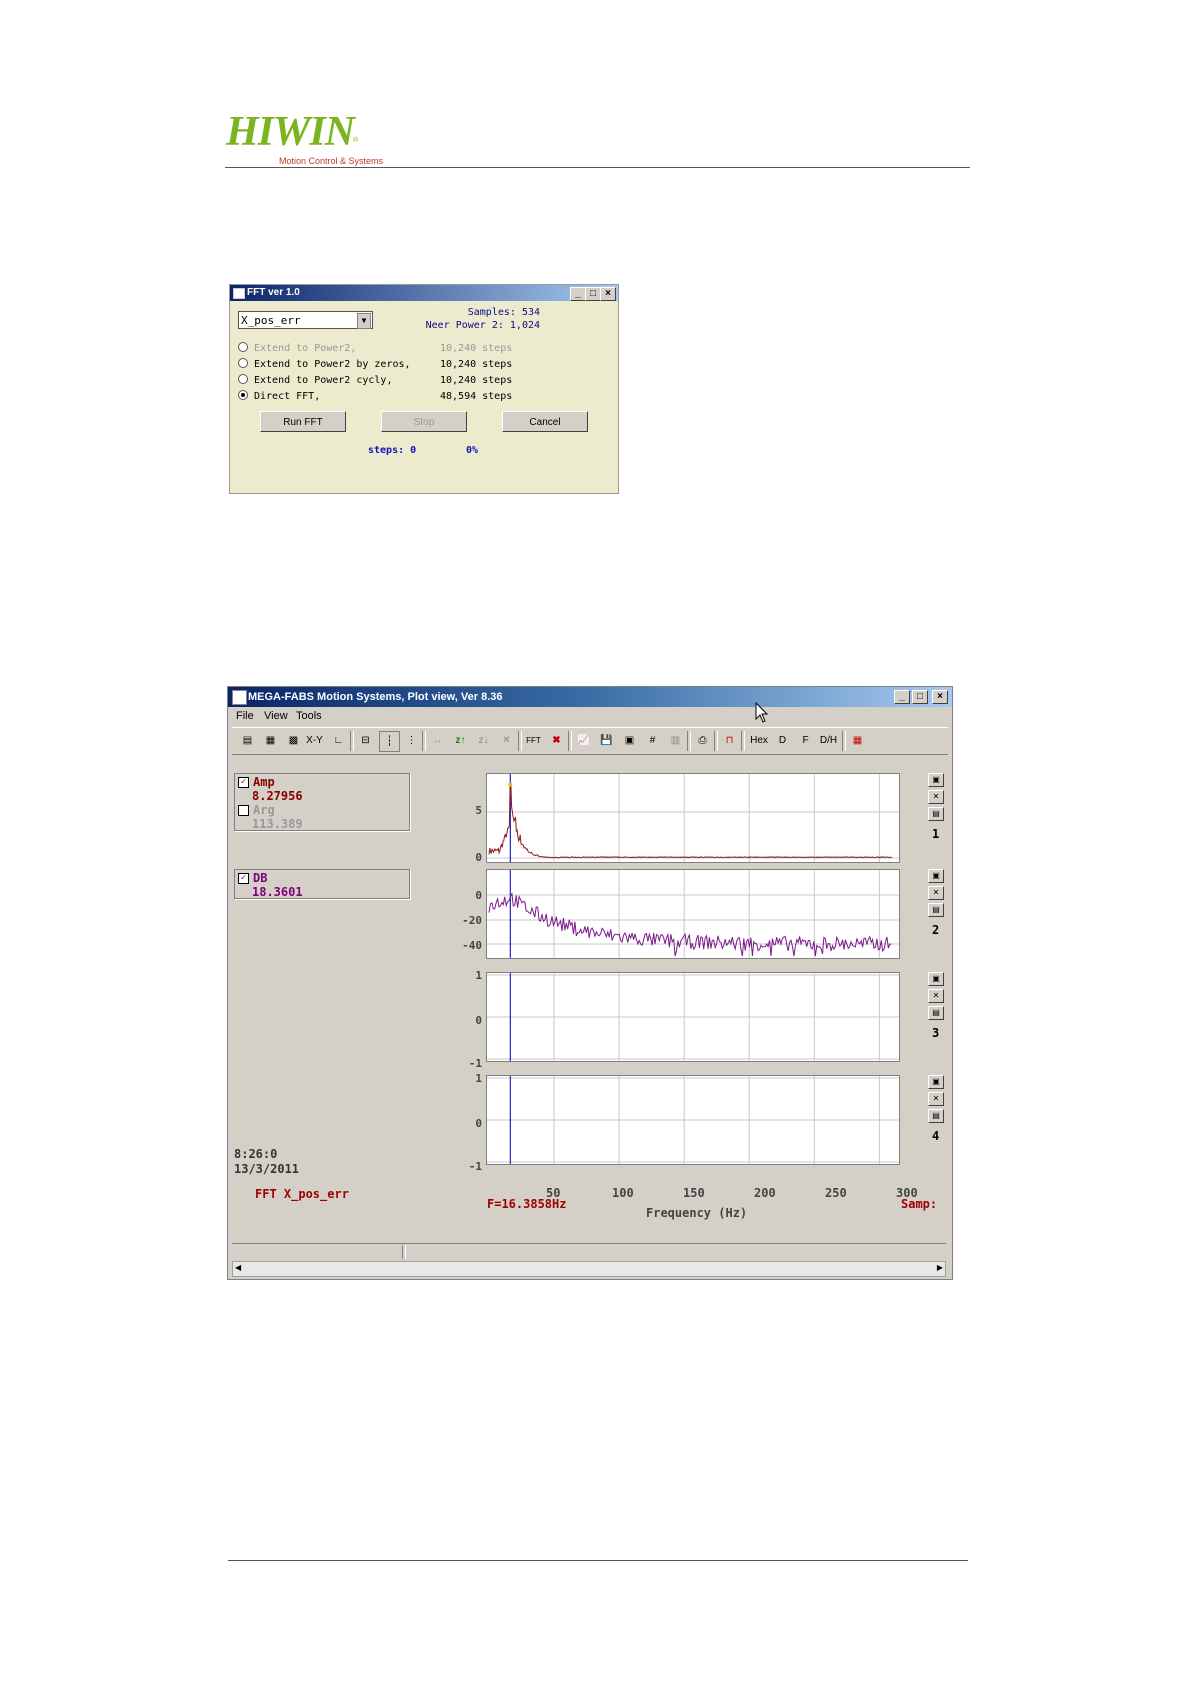 Image resolution: width=1191 pixels, height=1684 pixels. What do you see at coordinates (322, 878) in the screenshot?
I see `channel-db: ✓ DB` at bounding box center [322, 878].